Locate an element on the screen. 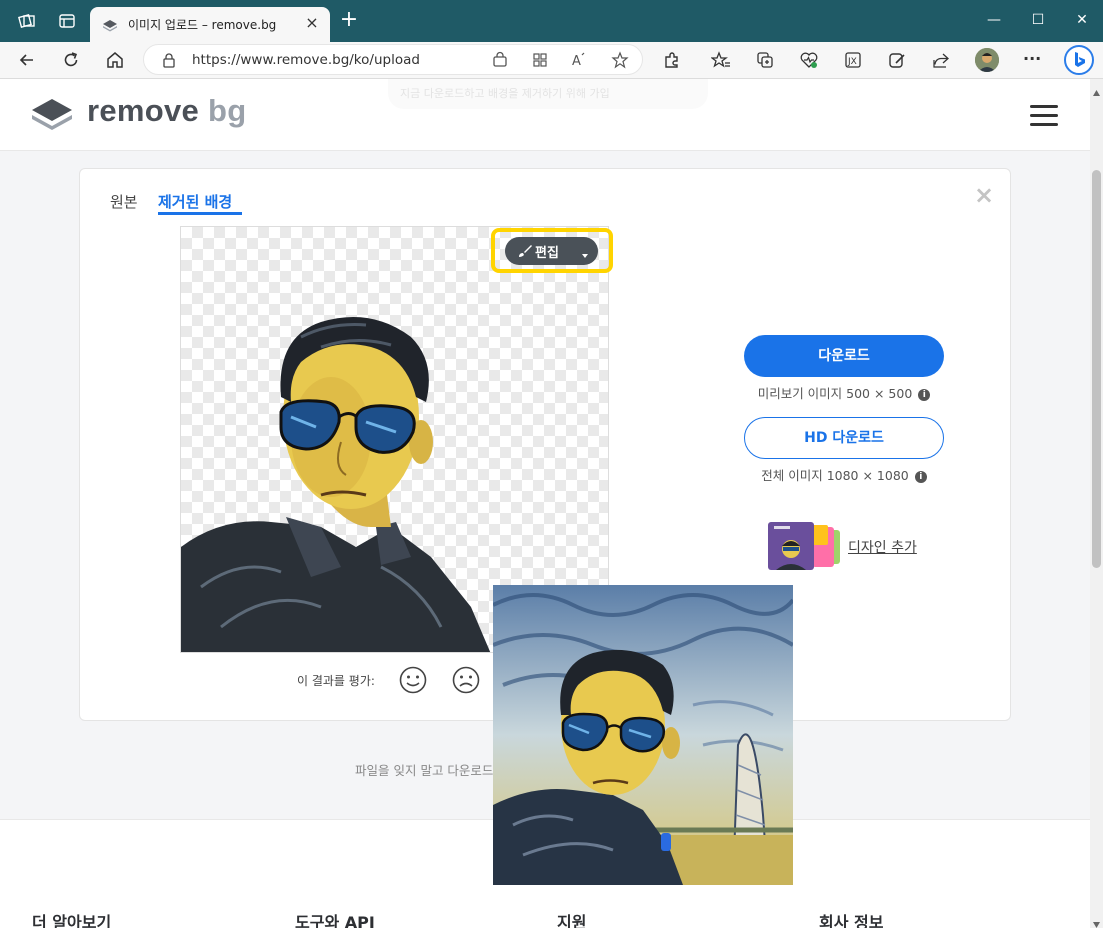 The image size is (1103, 928). browser-tab-bar: 이미지 업로드 – remove.bg × + — ☐ ✕ is located at coordinates (551, 21).